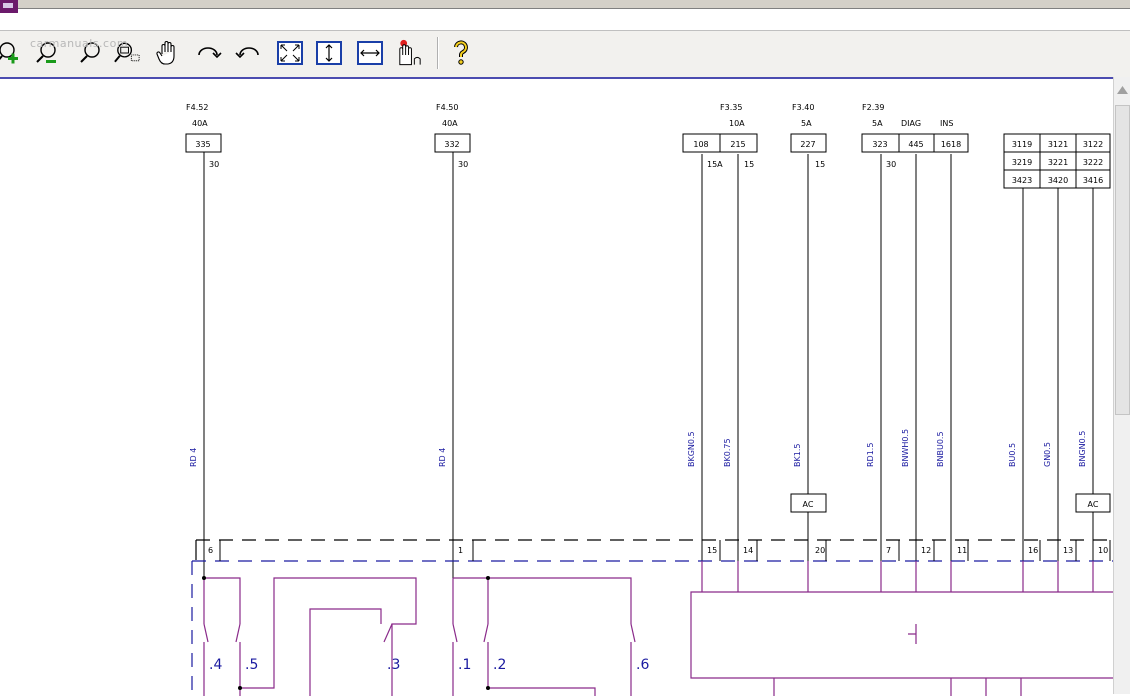 This screenshot has width=1130, height=696. I want to click on wire-label: BNBU0.5, so click(940, 449).